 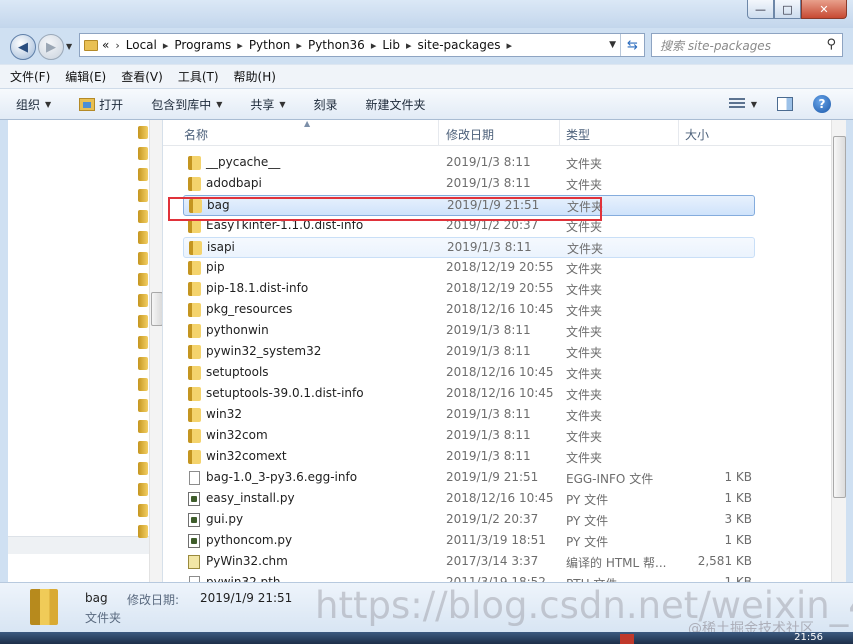 I want to click on help-icon: ?, so click(x=822, y=104).